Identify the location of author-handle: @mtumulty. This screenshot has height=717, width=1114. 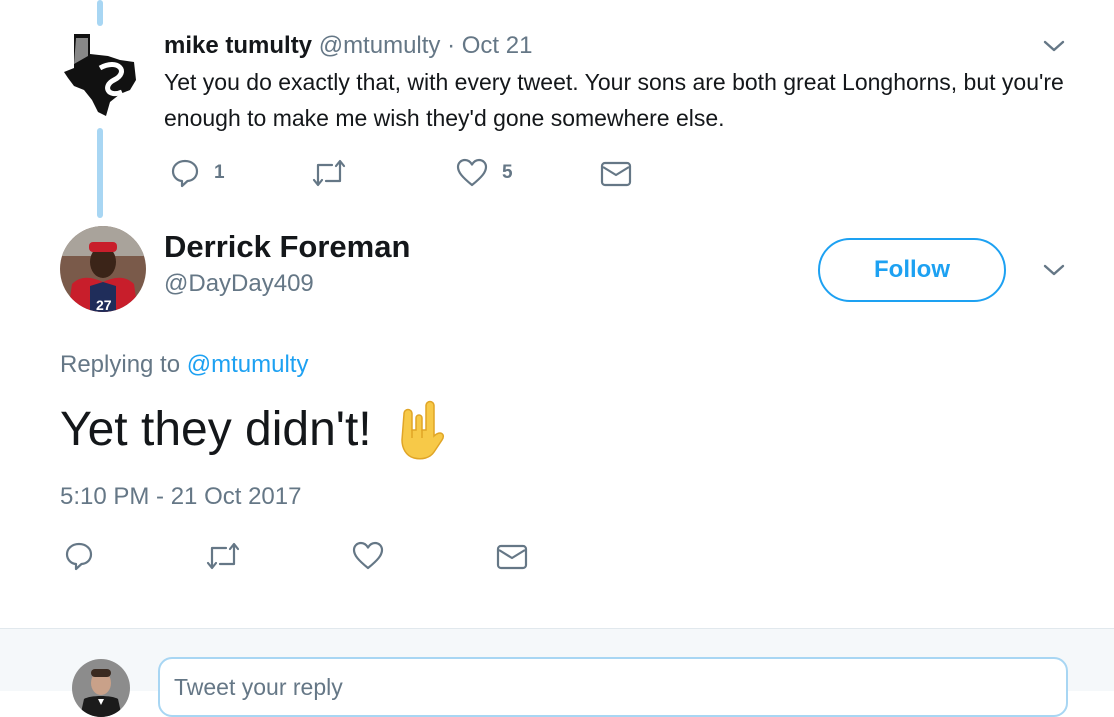
(380, 45).